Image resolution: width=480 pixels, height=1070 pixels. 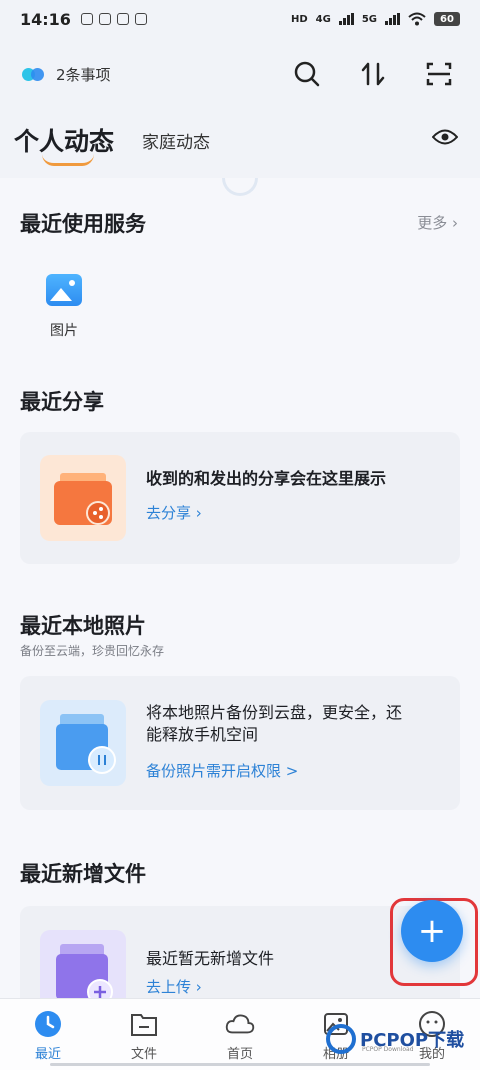 What do you see at coordinates (83, 224) in the screenshot?
I see `recent-services-title: 最近使用服务` at bounding box center [83, 224].